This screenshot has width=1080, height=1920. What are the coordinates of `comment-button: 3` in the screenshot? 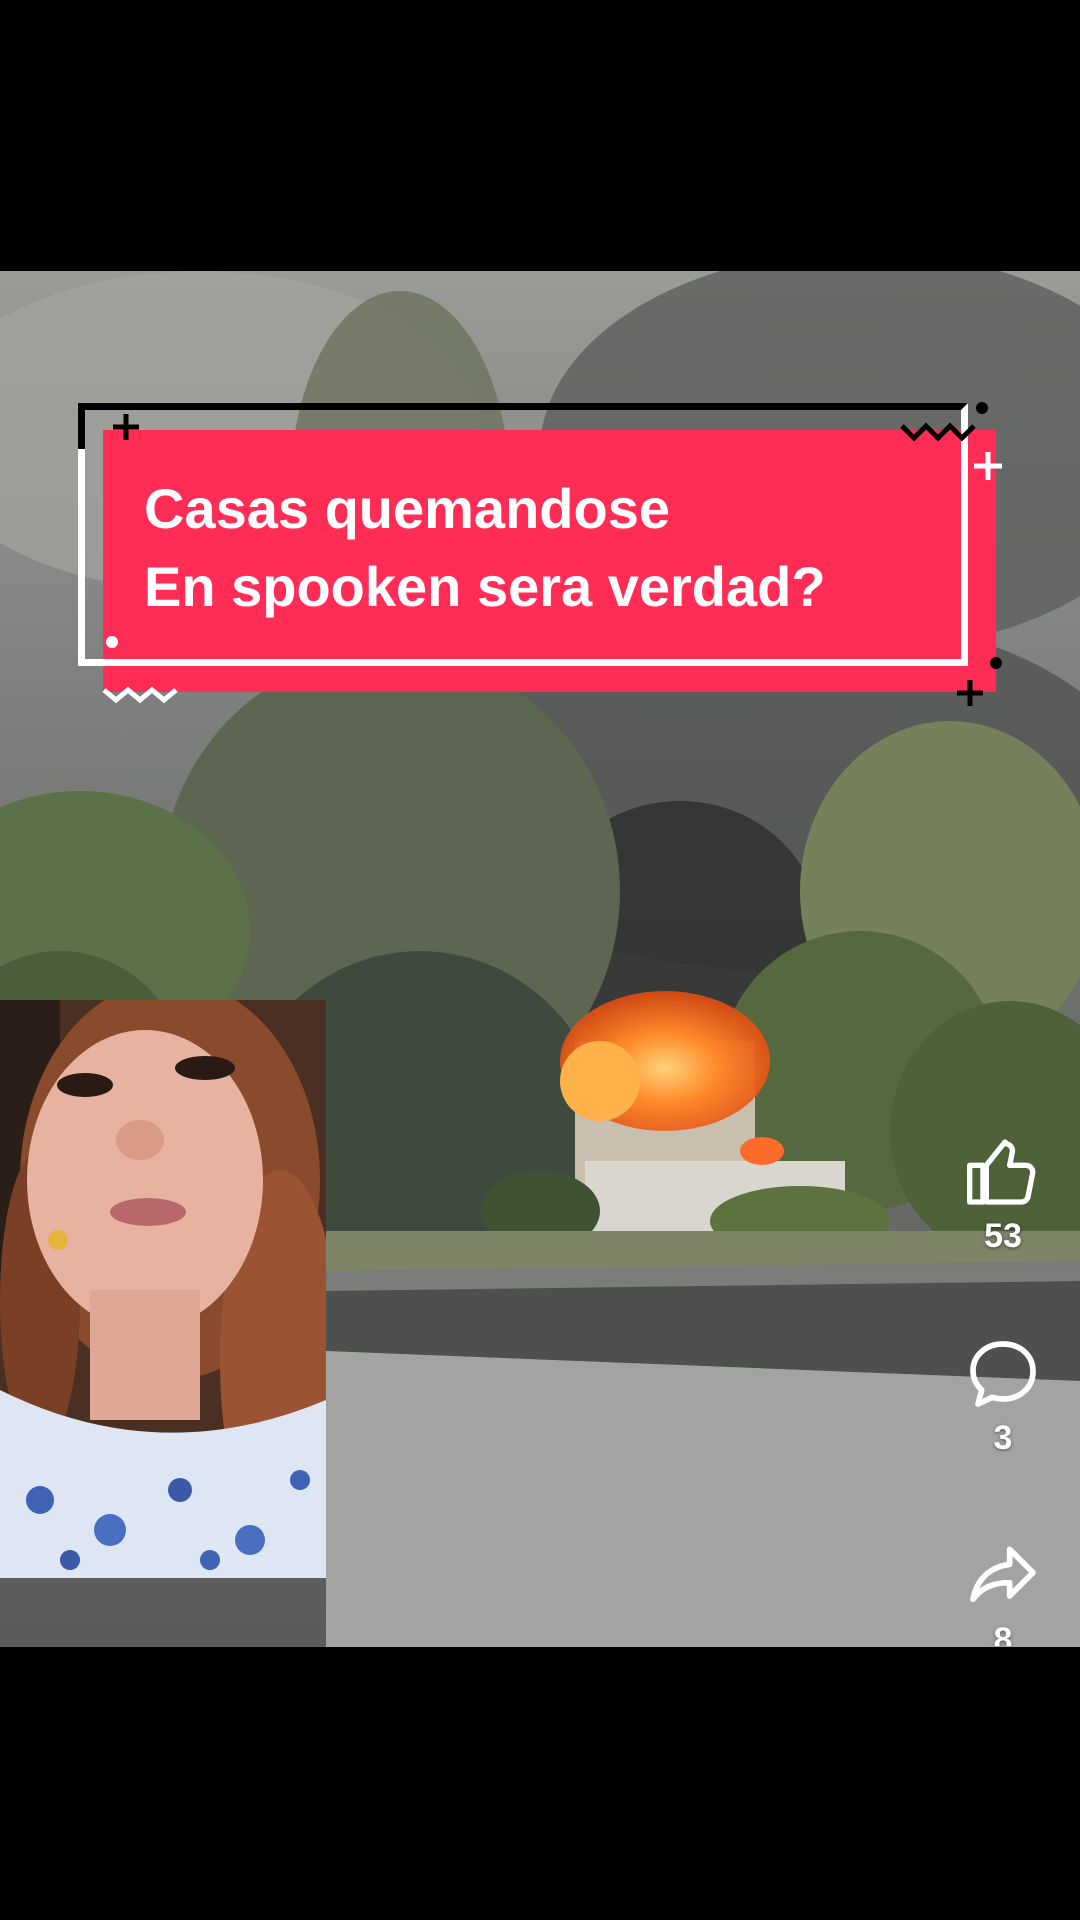 It's located at (1003, 1396).